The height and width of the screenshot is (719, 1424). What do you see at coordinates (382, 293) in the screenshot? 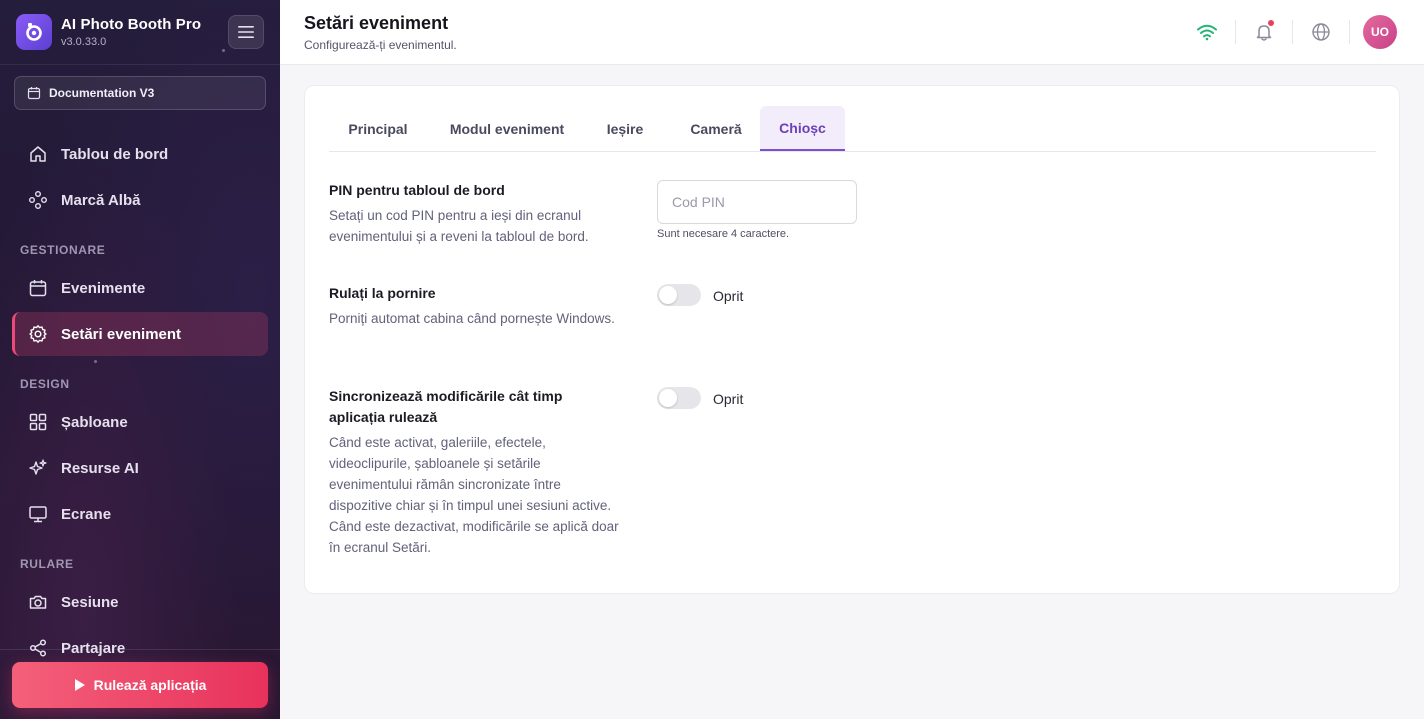
I see `autostart-setting-title: Rulați la pornire` at bounding box center [382, 293].